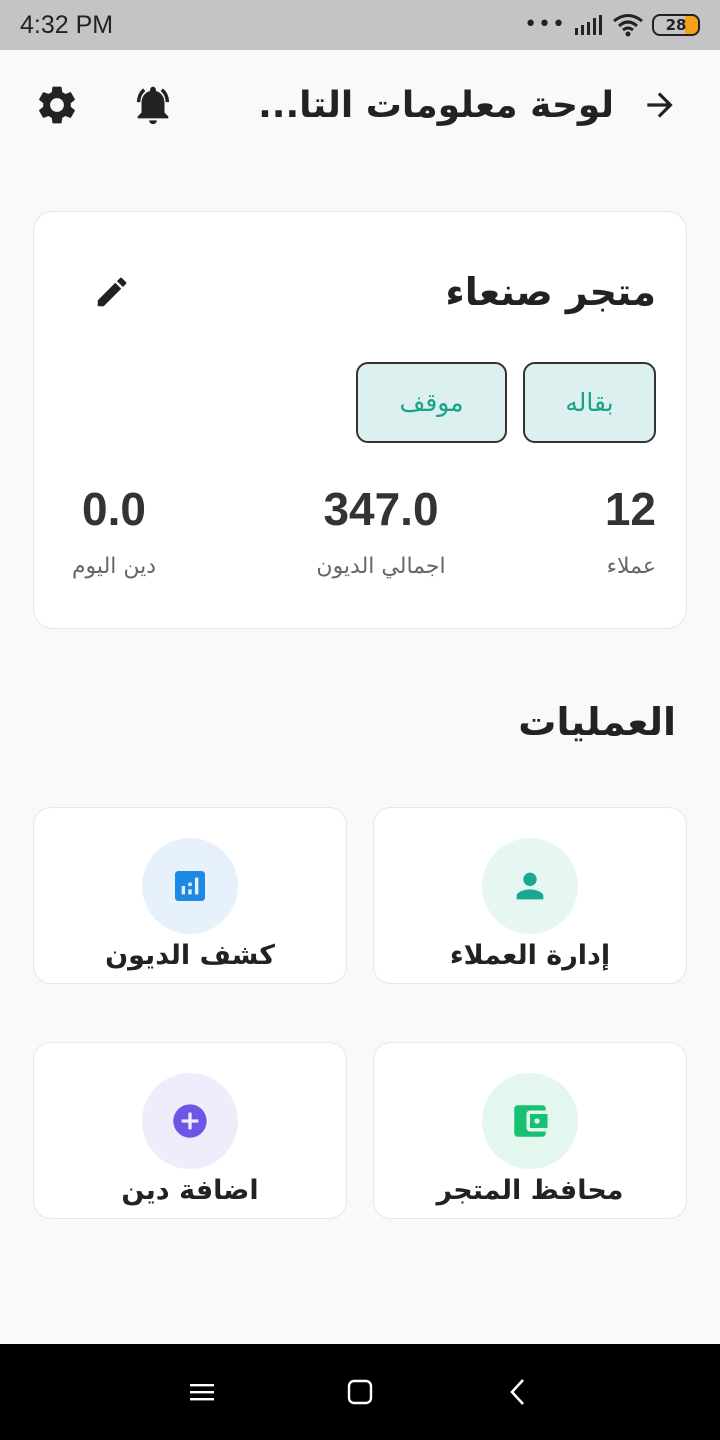 This screenshot has height=1440, width=720. I want to click on debt-report-card: كشف الديون, so click(190, 895).